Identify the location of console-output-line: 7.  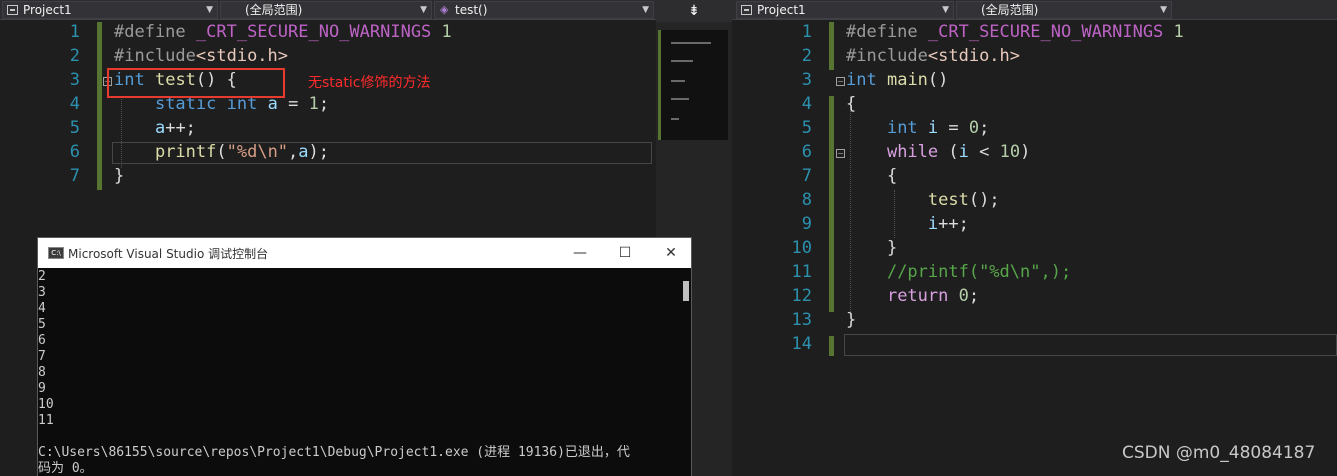
(42, 356).